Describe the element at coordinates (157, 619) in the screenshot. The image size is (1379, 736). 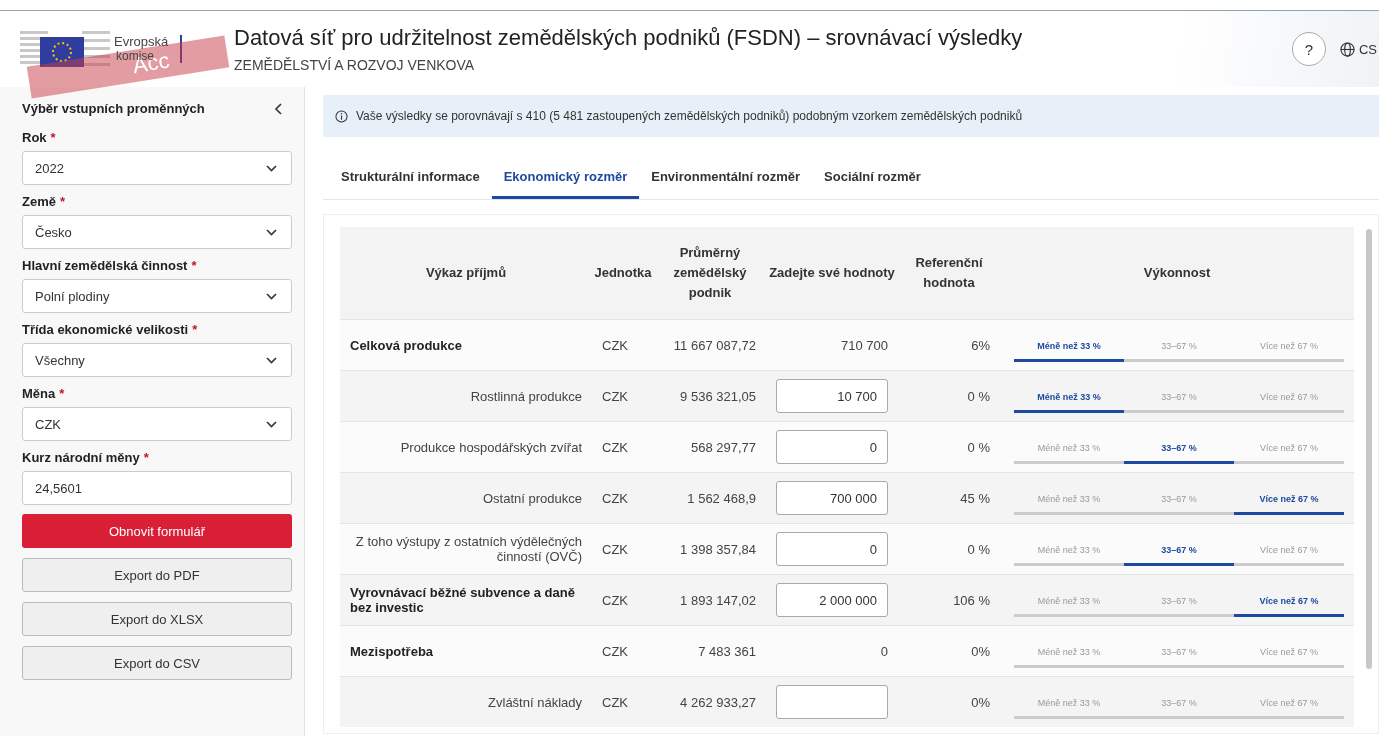
I see `export-button: Export do XLSX` at that location.